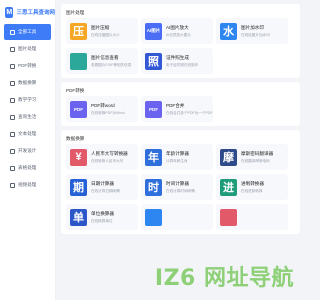 The image size is (320, 300). Describe the element at coordinates (12, 185) in the screenshot. I see `video-icon` at that location.